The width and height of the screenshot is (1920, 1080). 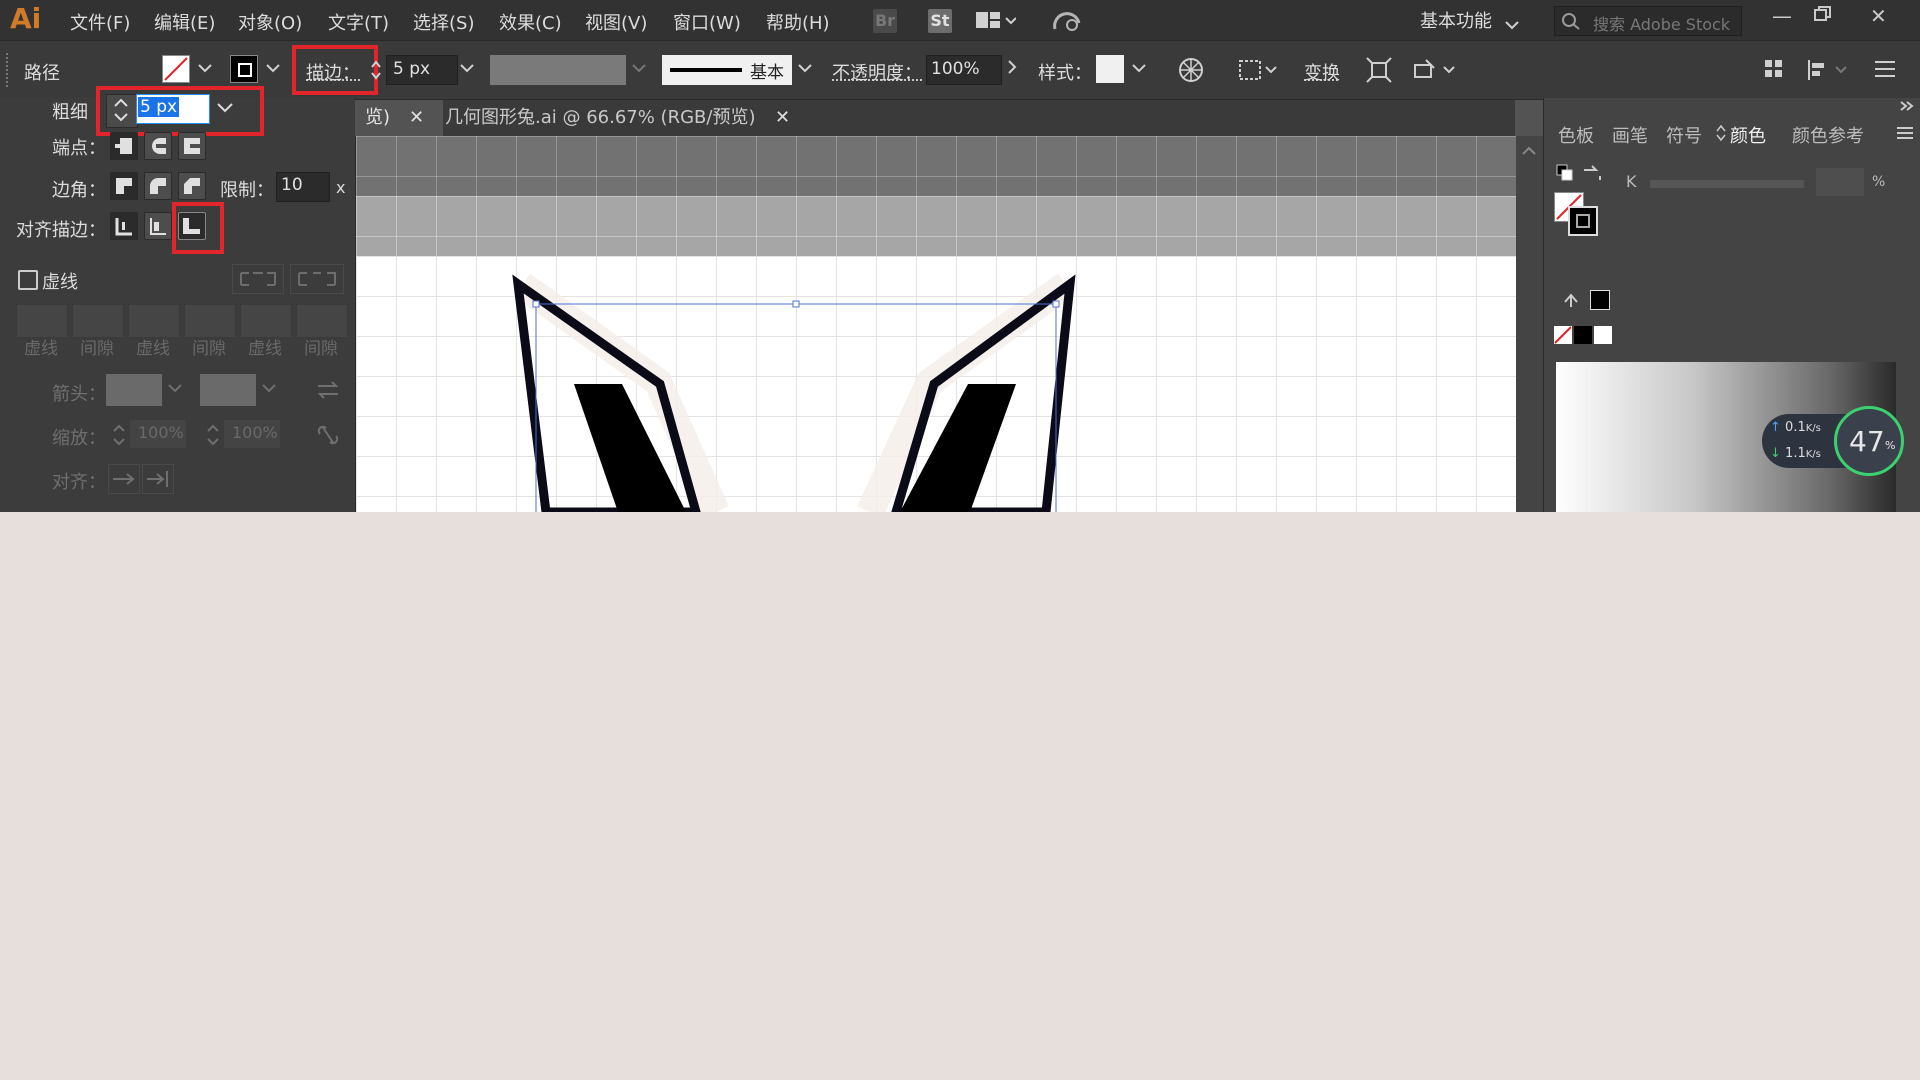 I want to click on graphic-style-swatch, so click(x=1110, y=69).